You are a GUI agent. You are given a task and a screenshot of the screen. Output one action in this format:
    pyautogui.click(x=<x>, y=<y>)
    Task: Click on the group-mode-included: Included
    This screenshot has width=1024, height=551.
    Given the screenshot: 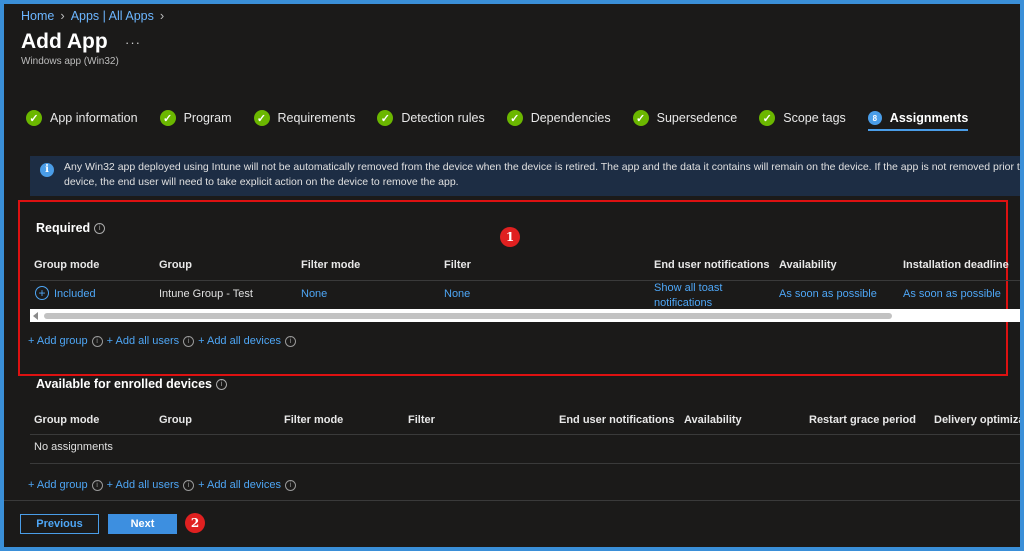 What is the action you would take?
    pyautogui.click(x=75, y=294)
    